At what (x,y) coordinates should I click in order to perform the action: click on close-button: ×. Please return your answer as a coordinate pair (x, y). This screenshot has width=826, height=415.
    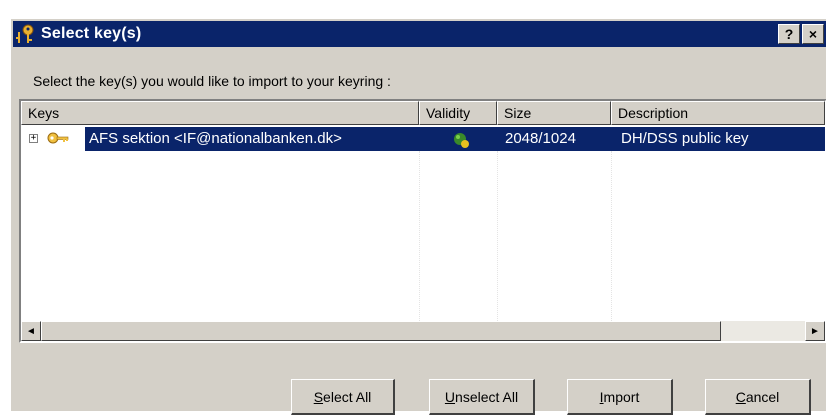
    Looking at the image, I should click on (813, 34).